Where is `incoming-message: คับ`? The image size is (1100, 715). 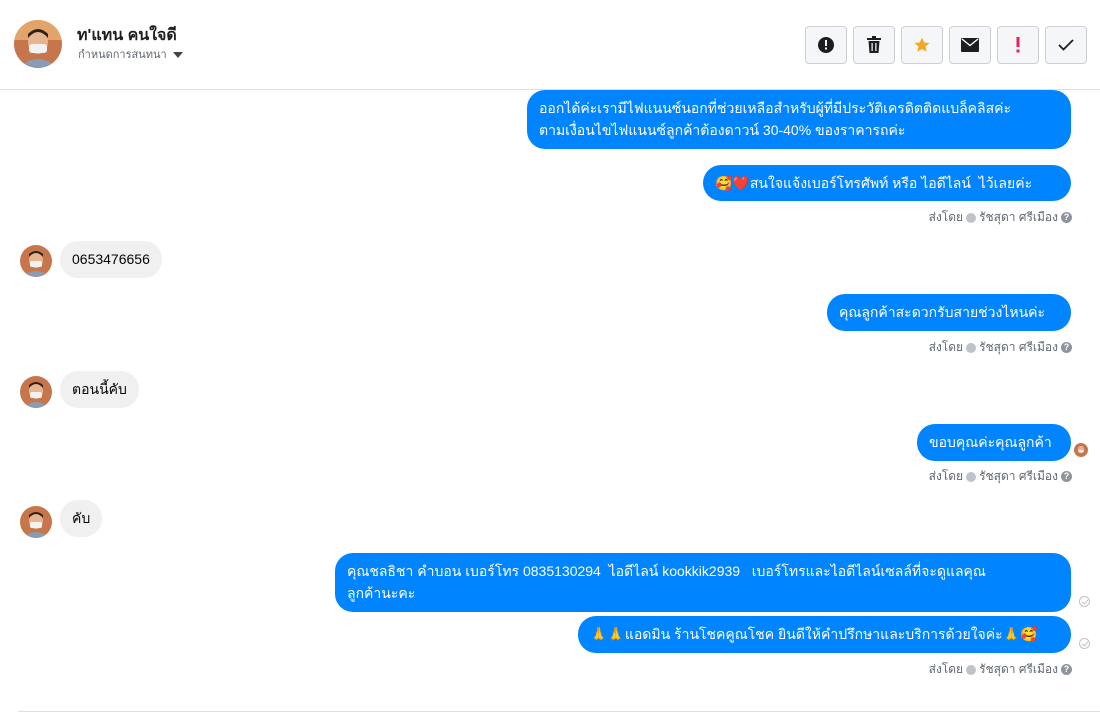
incoming-message: คับ is located at coordinates (81, 518).